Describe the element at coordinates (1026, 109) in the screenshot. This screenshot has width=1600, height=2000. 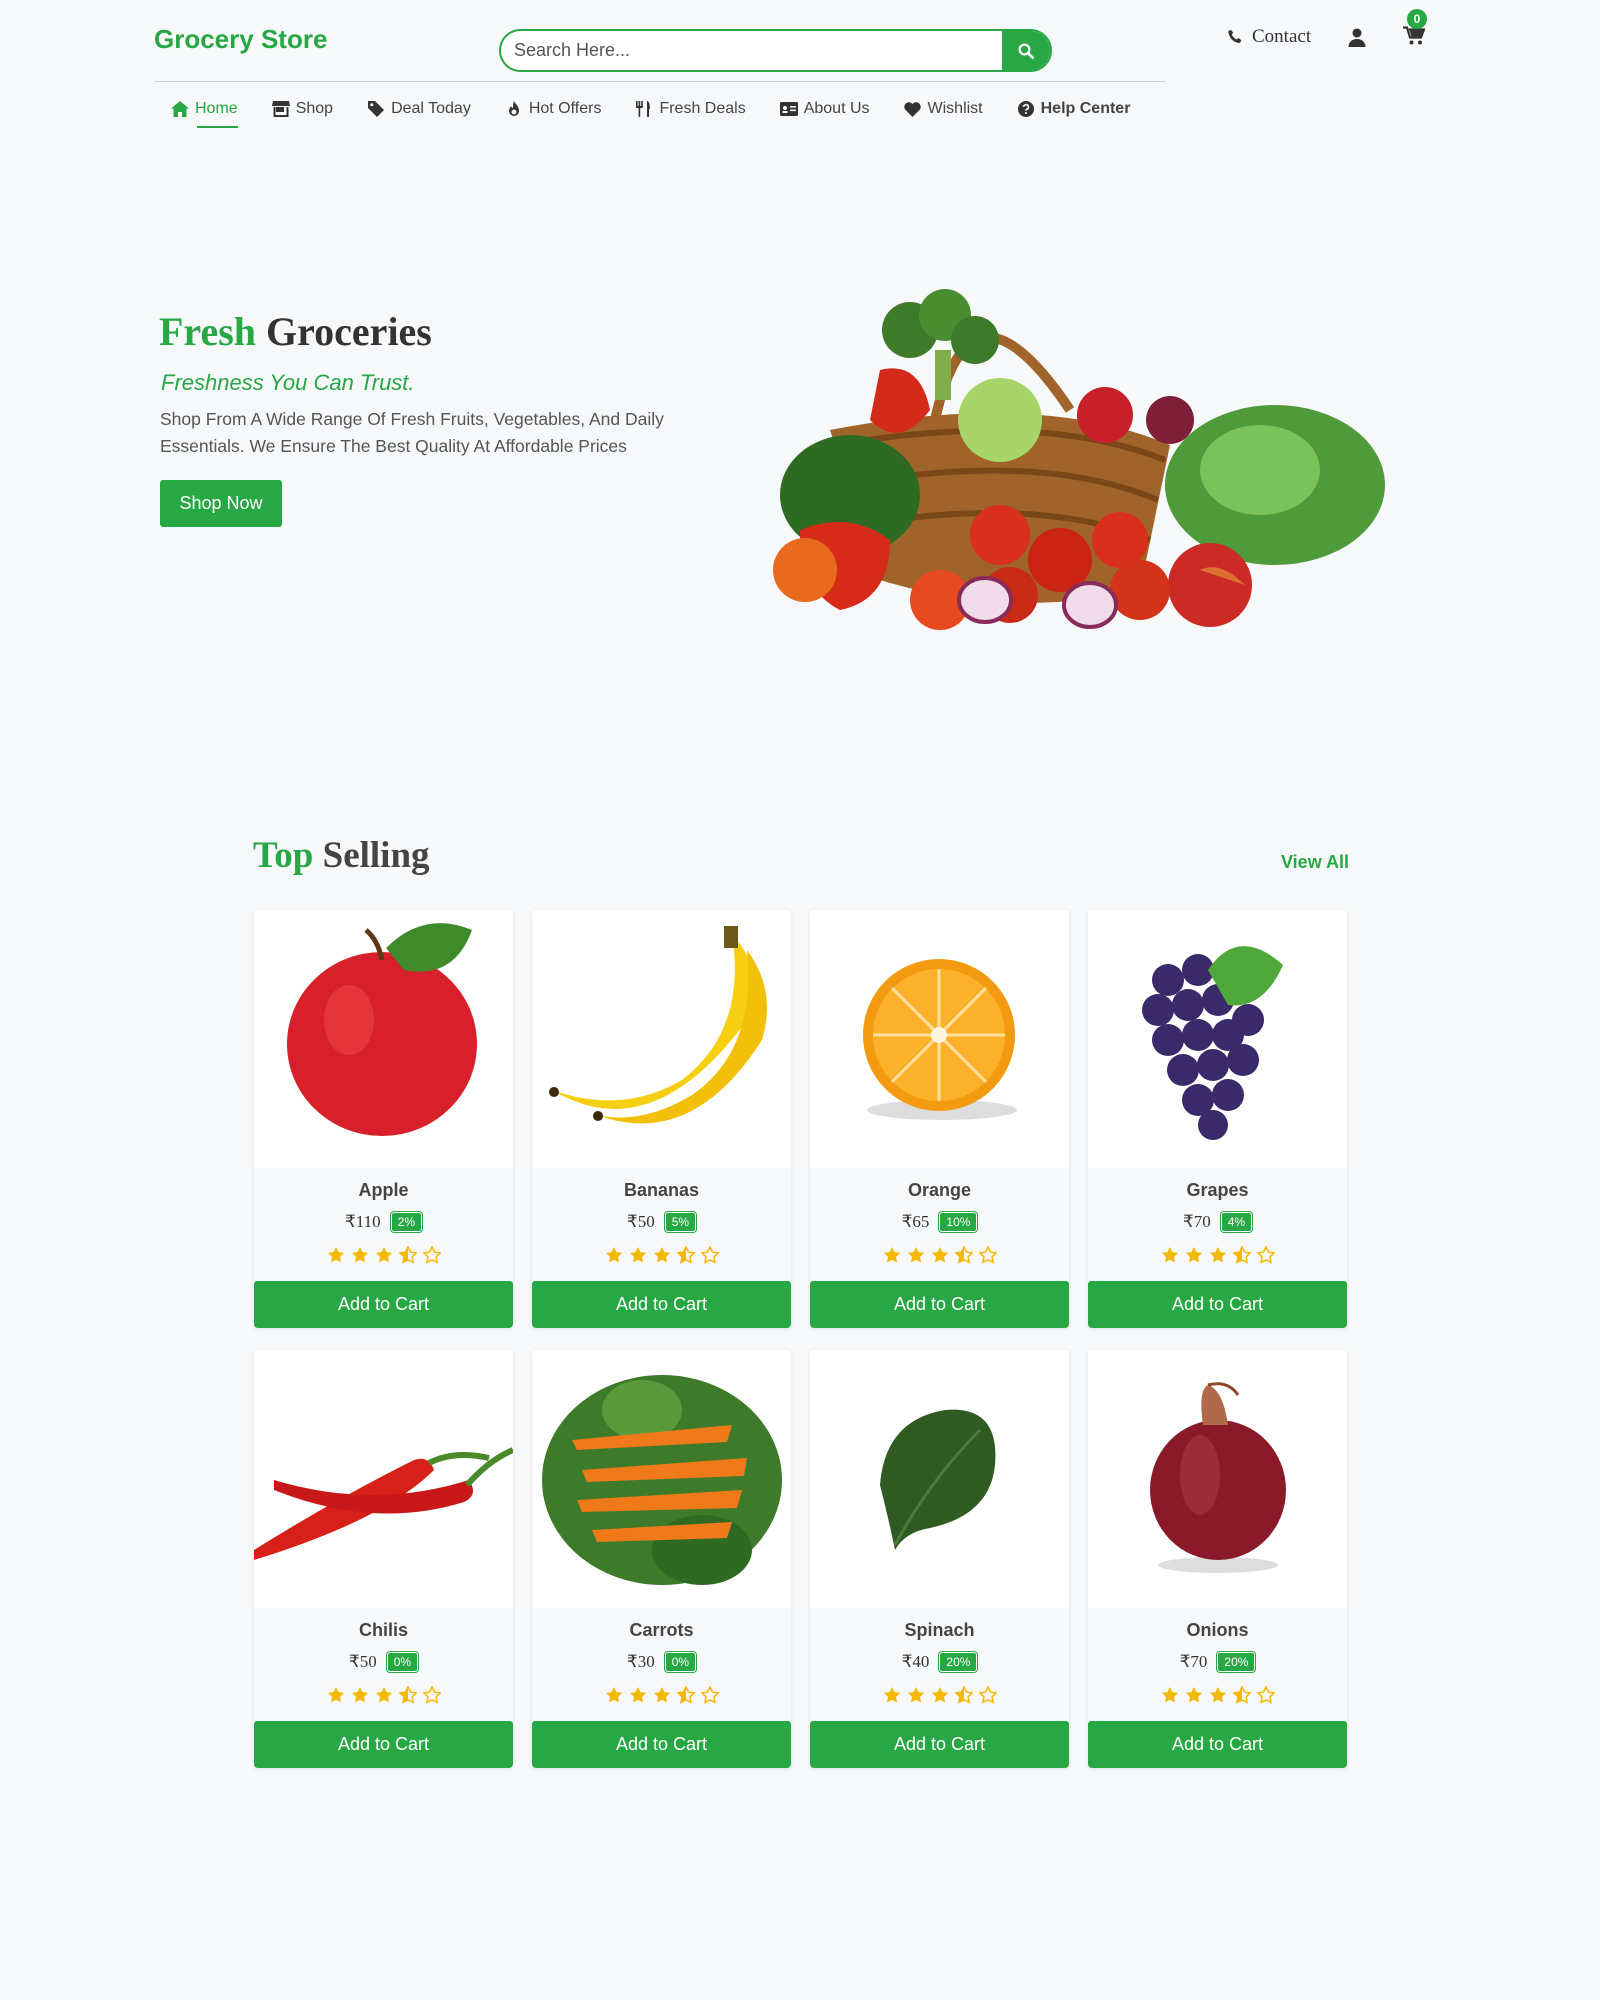
I see `question-circle-icon` at that location.